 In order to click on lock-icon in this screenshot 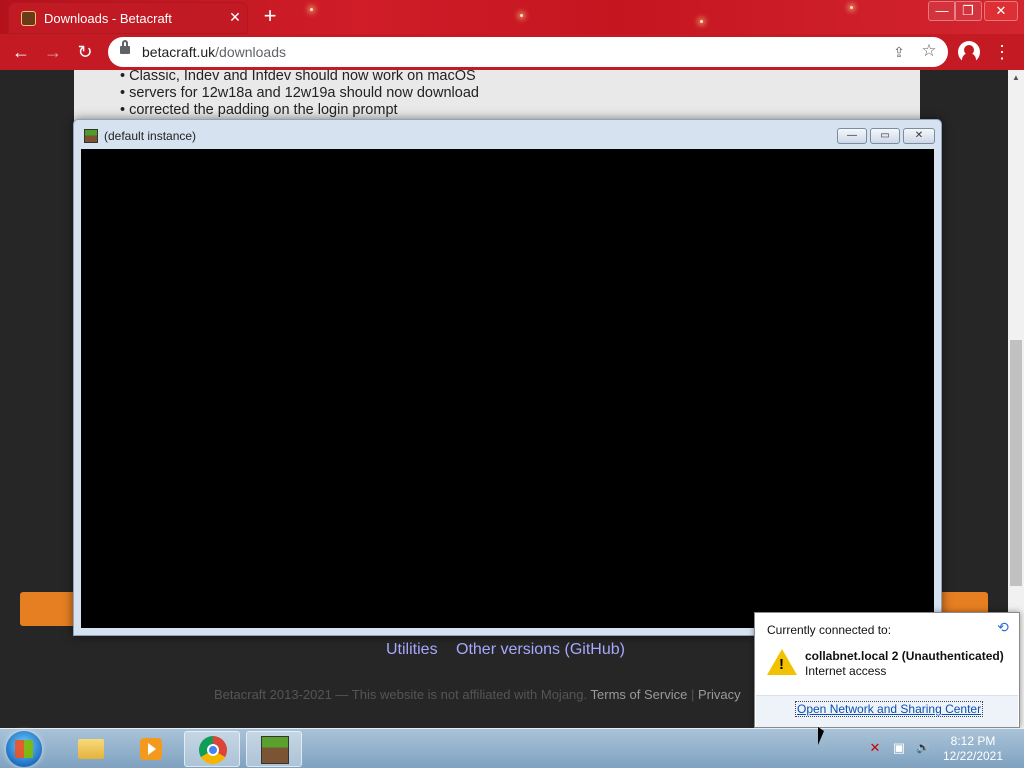, I will do `click(125, 48)`.